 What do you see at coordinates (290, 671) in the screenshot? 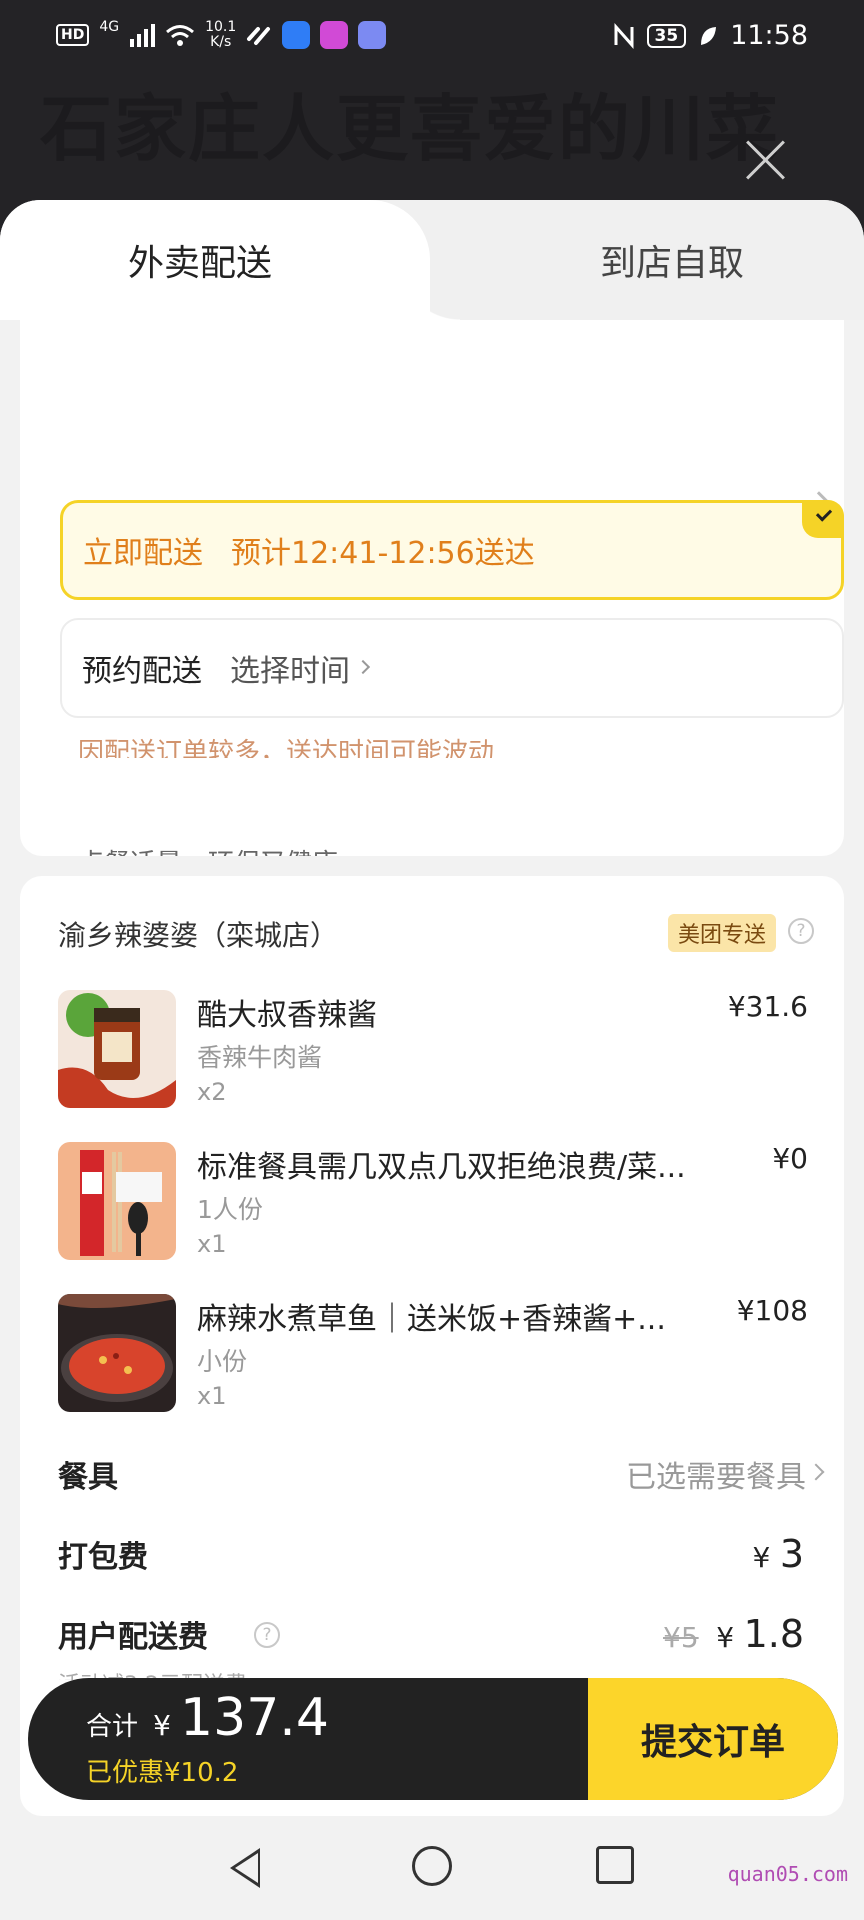
I see `scheduled-action: 选择时间` at bounding box center [290, 671].